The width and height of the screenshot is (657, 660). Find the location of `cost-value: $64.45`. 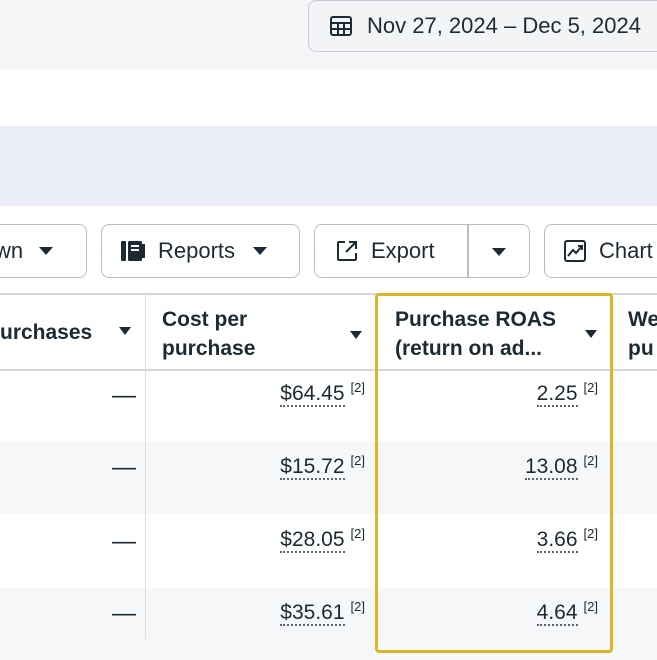

cost-value: $64.45 is located at coordinates (312, 394).